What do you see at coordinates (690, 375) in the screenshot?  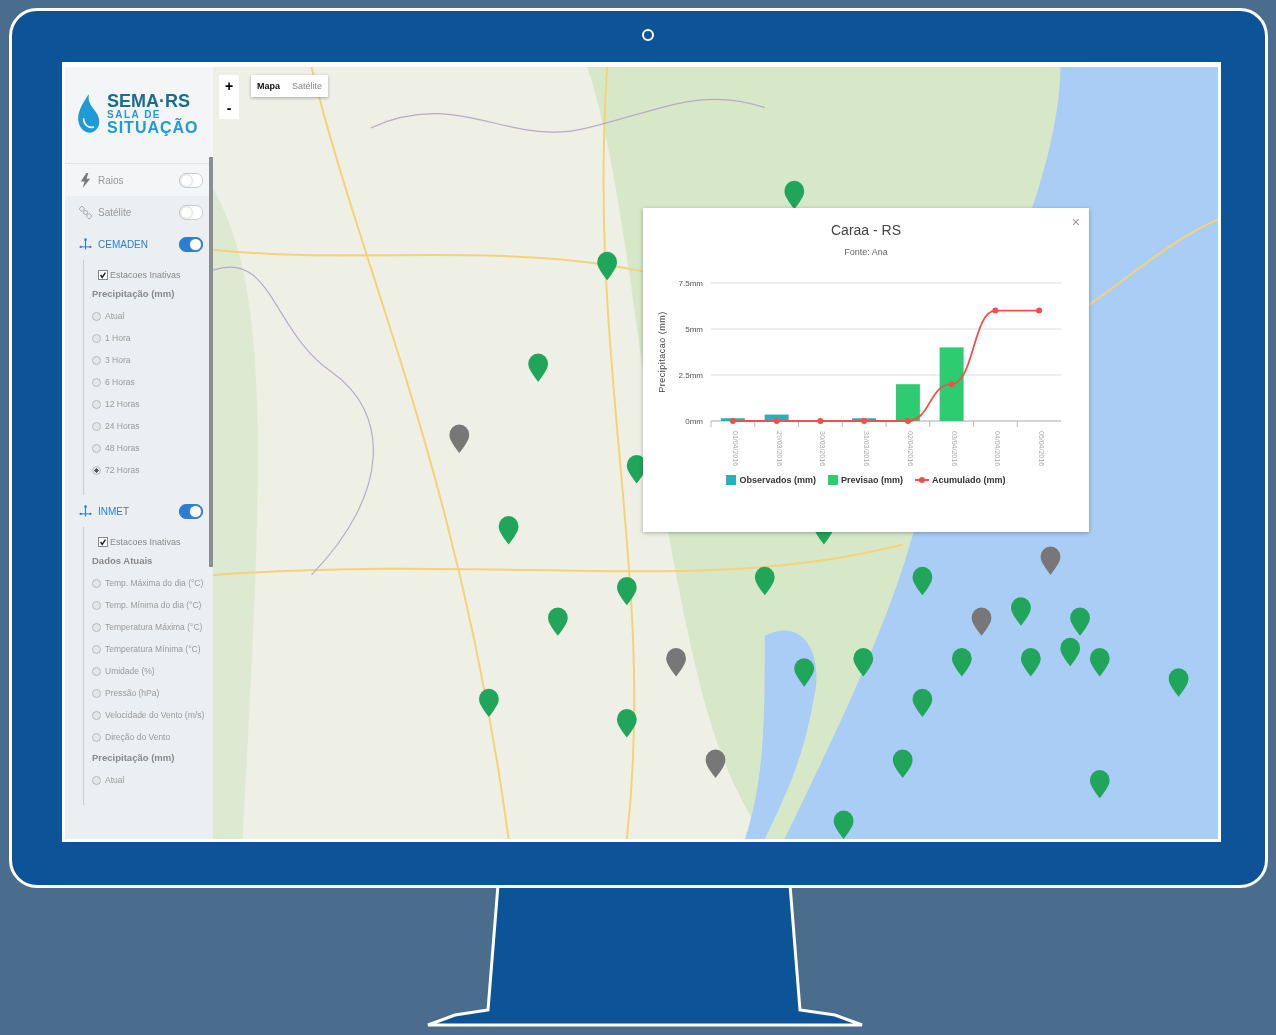 I see `axis-tick-label: 2.5mm` at bounding box center [690, 375].